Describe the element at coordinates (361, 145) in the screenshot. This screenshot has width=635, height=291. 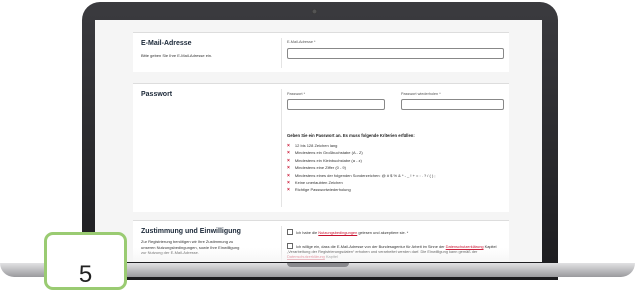
I see `criteria-item: × 12 bis 128 Zeichen lang` at that location.